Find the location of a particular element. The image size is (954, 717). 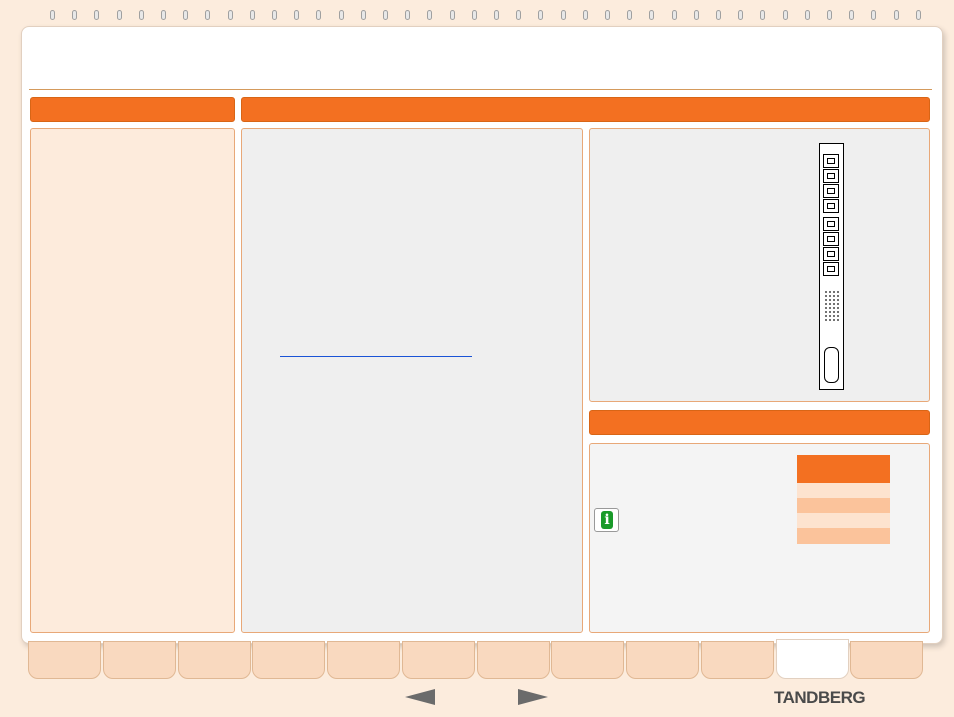

tandberg-logo: TANDBERG is located at coordinates (820, 697).